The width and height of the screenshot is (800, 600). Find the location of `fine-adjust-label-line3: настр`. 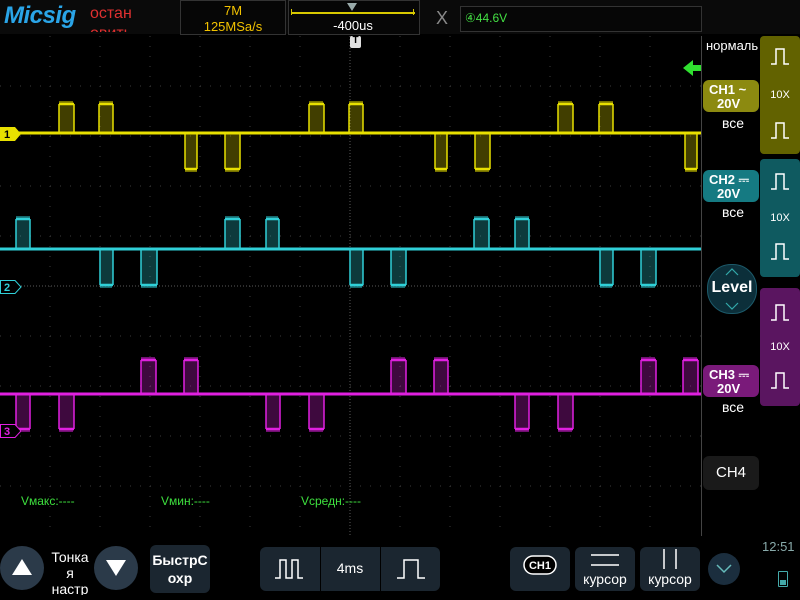

fine-adjust-label-line3: настр is located at coordinates (70, 588).